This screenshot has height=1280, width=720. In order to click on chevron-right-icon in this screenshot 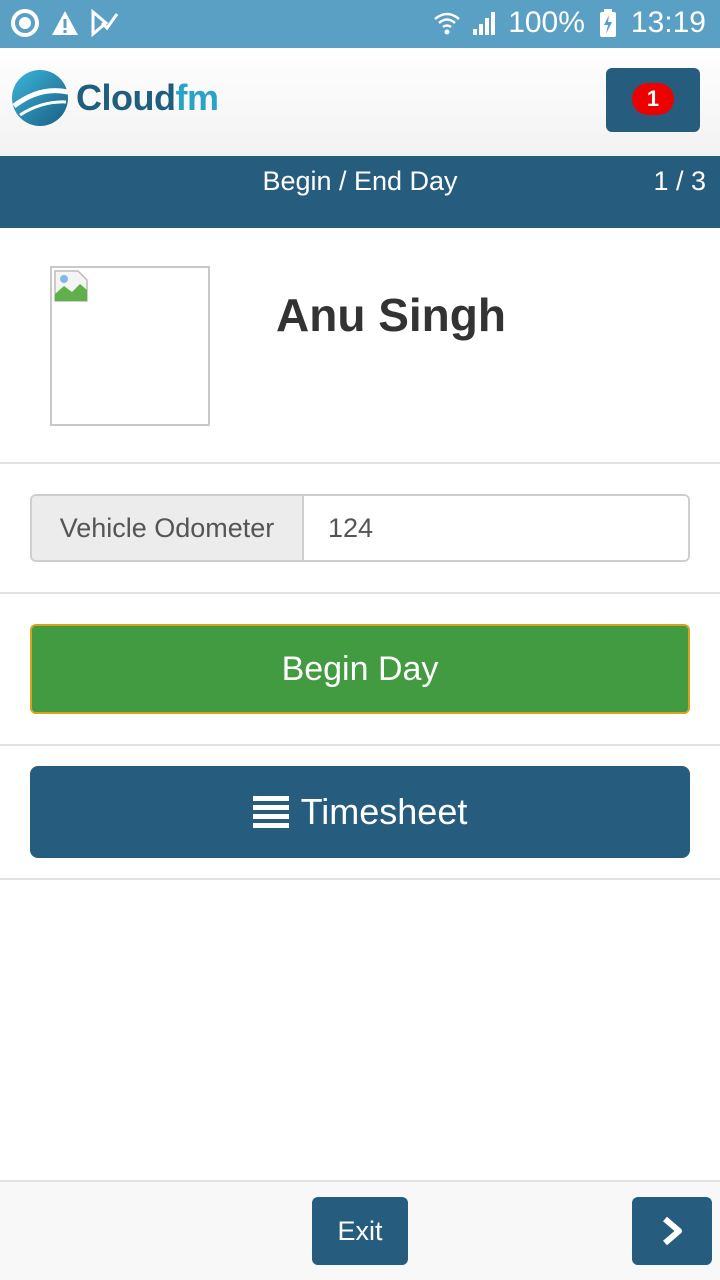, I will do `click(672, 1231)`.